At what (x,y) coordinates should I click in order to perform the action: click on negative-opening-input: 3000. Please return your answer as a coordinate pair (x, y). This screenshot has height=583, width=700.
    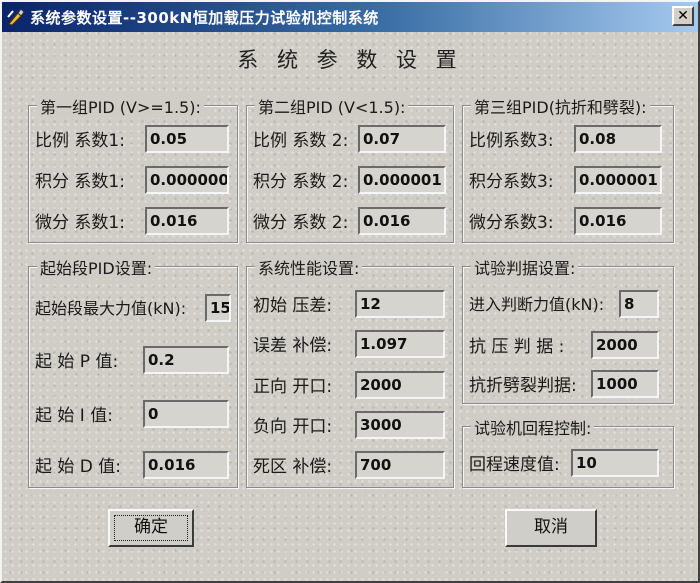
    Looking at the image, I should click on (400, 425).